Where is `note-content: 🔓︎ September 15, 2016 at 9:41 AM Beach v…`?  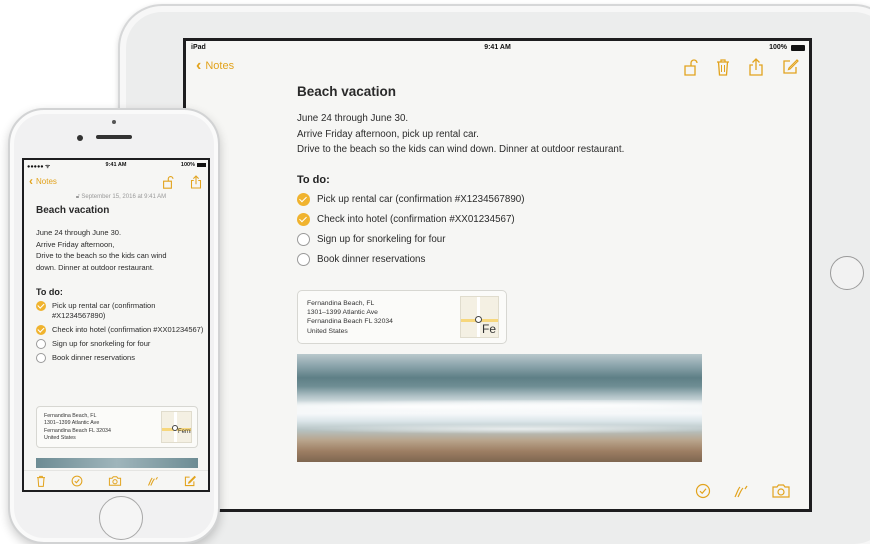 note-content: 🔓︎ September 15, 2016 at 9:41 AM Beach v… is located at coordinates (121, 278).